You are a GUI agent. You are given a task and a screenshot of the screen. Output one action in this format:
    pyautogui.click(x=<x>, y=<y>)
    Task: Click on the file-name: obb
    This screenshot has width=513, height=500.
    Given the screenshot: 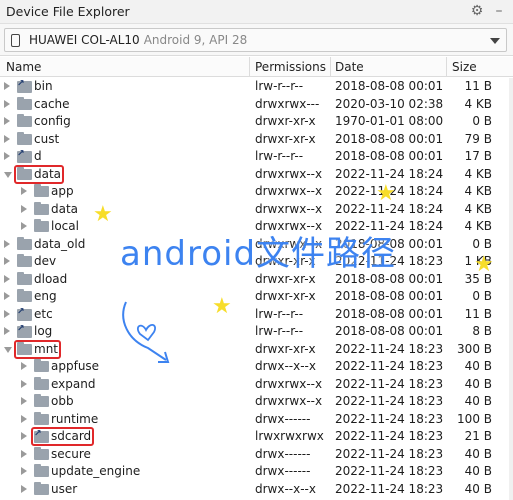 What is the action you would take?
    pyautogui.click(x=62, y=401)
    